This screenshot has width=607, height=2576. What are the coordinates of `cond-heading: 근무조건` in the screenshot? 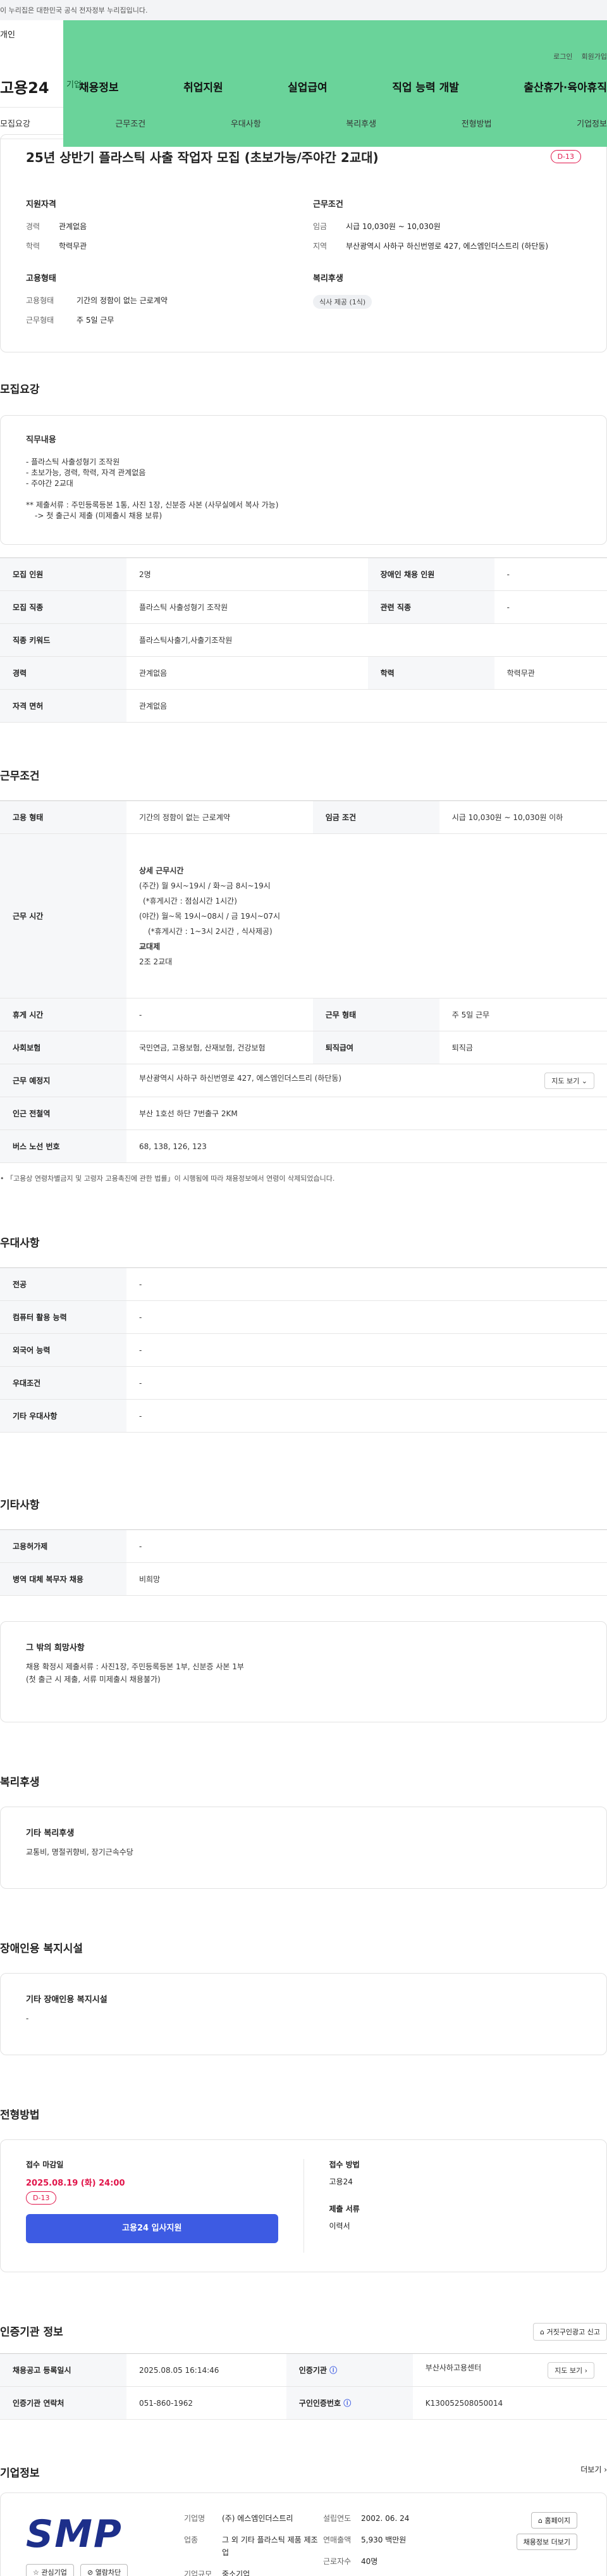 It's located at (328, 205).